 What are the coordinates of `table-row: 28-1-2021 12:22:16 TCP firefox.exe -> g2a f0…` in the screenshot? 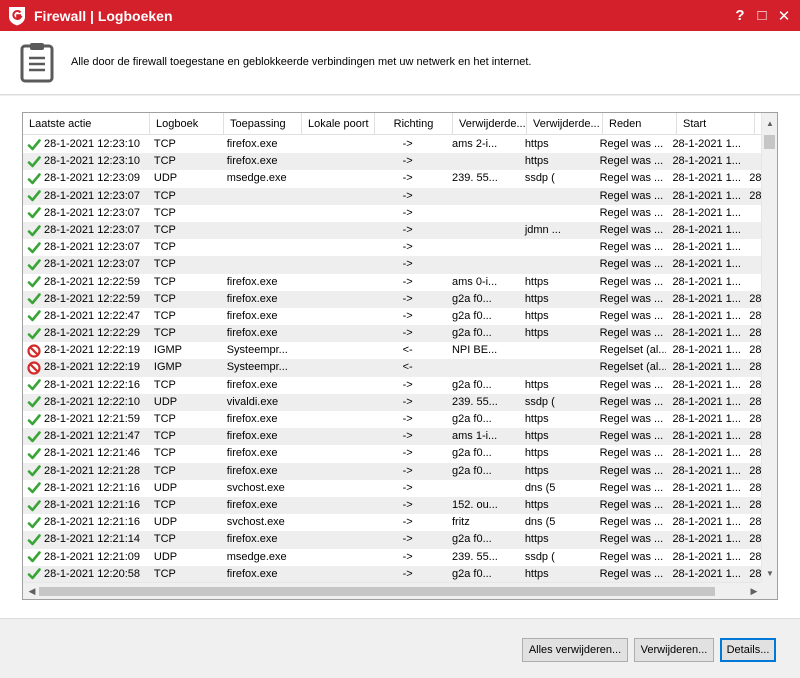 It's located at (393, 385).